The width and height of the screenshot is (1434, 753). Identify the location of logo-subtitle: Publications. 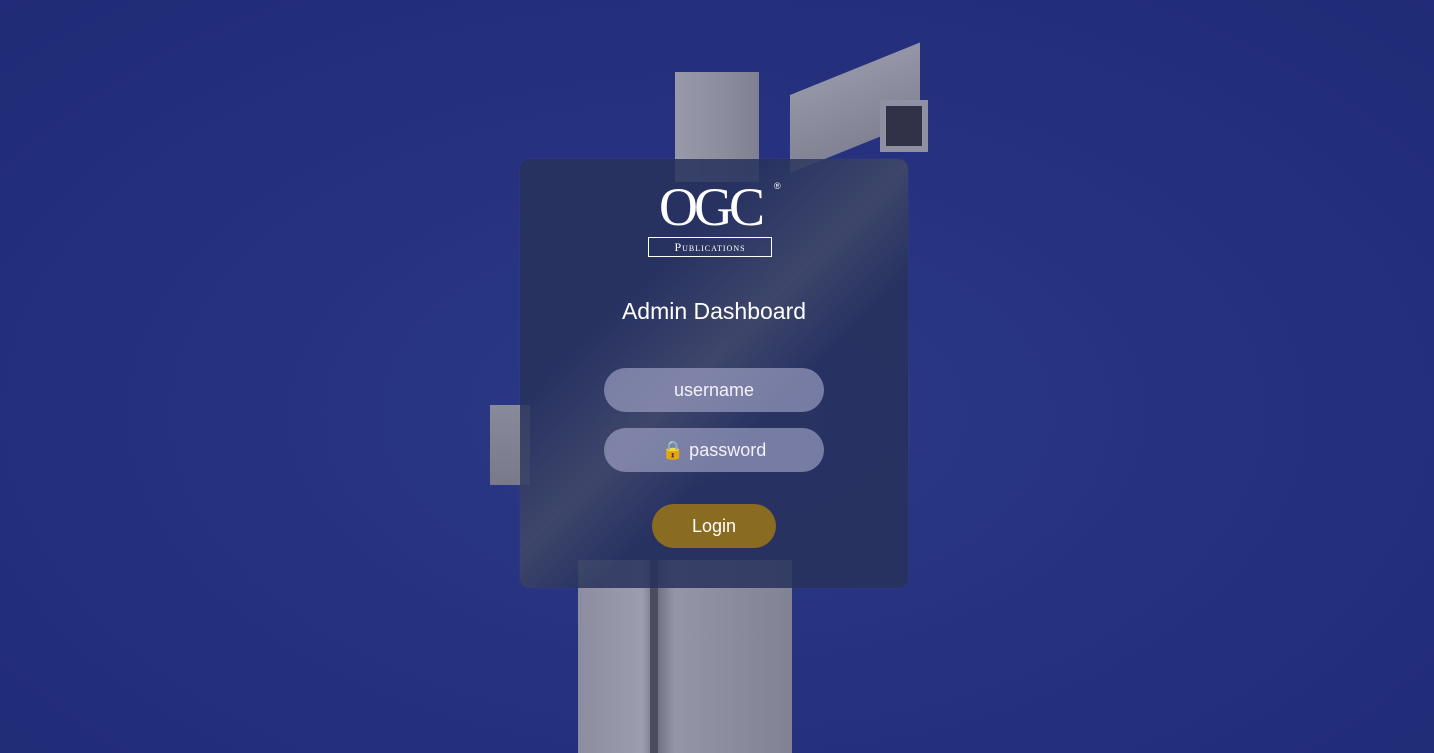
(710, 247).